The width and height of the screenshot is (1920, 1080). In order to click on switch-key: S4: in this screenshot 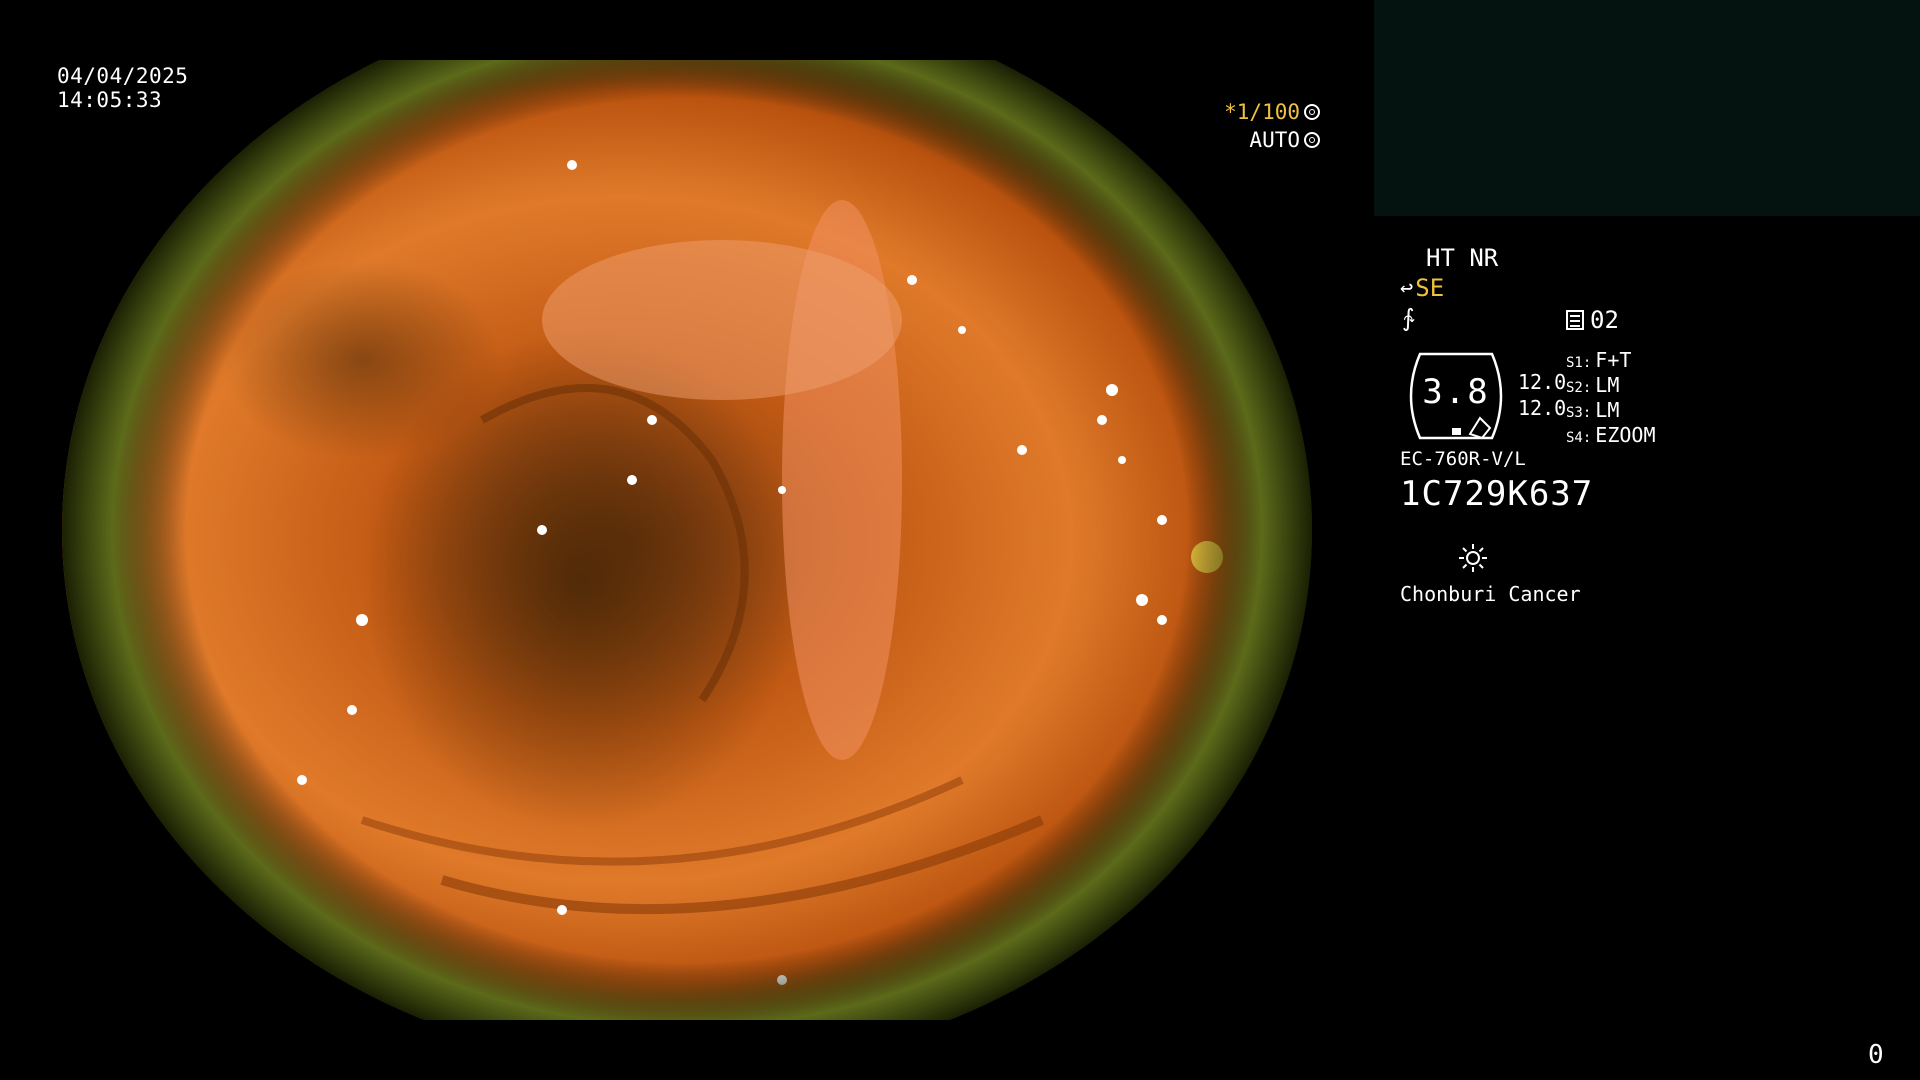, I will do `click(1579, 438)`.